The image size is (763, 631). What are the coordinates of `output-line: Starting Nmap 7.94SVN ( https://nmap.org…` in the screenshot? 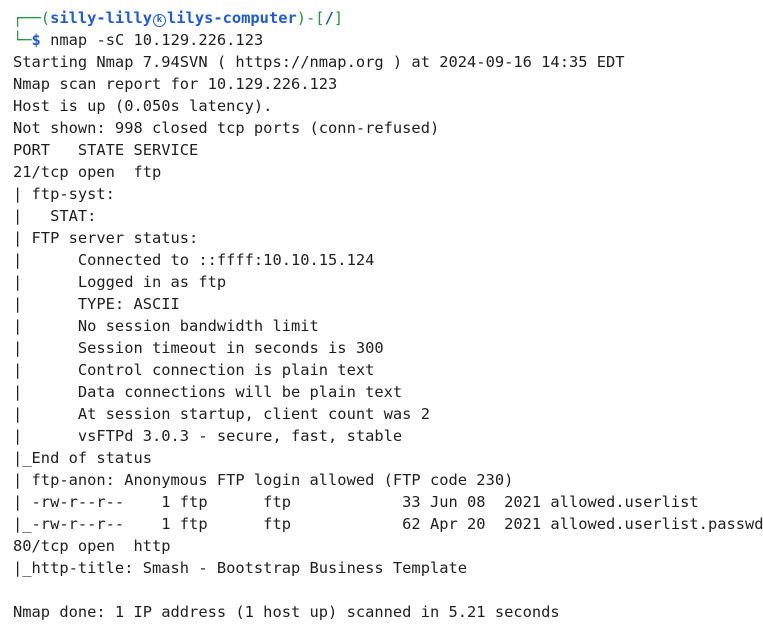 It's located at (319, 62).